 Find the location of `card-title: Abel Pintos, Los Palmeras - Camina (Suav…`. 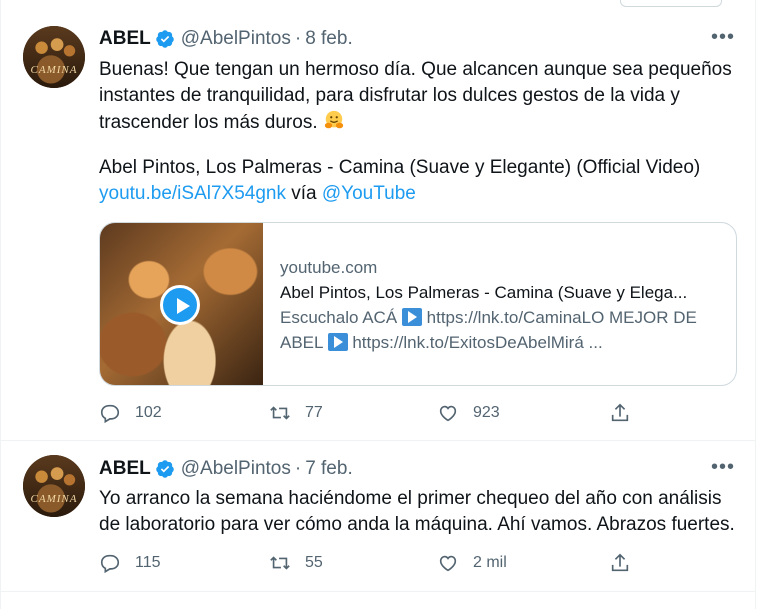

card-title: Abel Pintos, Los Palmeras - Camina (Suav… is located at coordinates (484, 292).